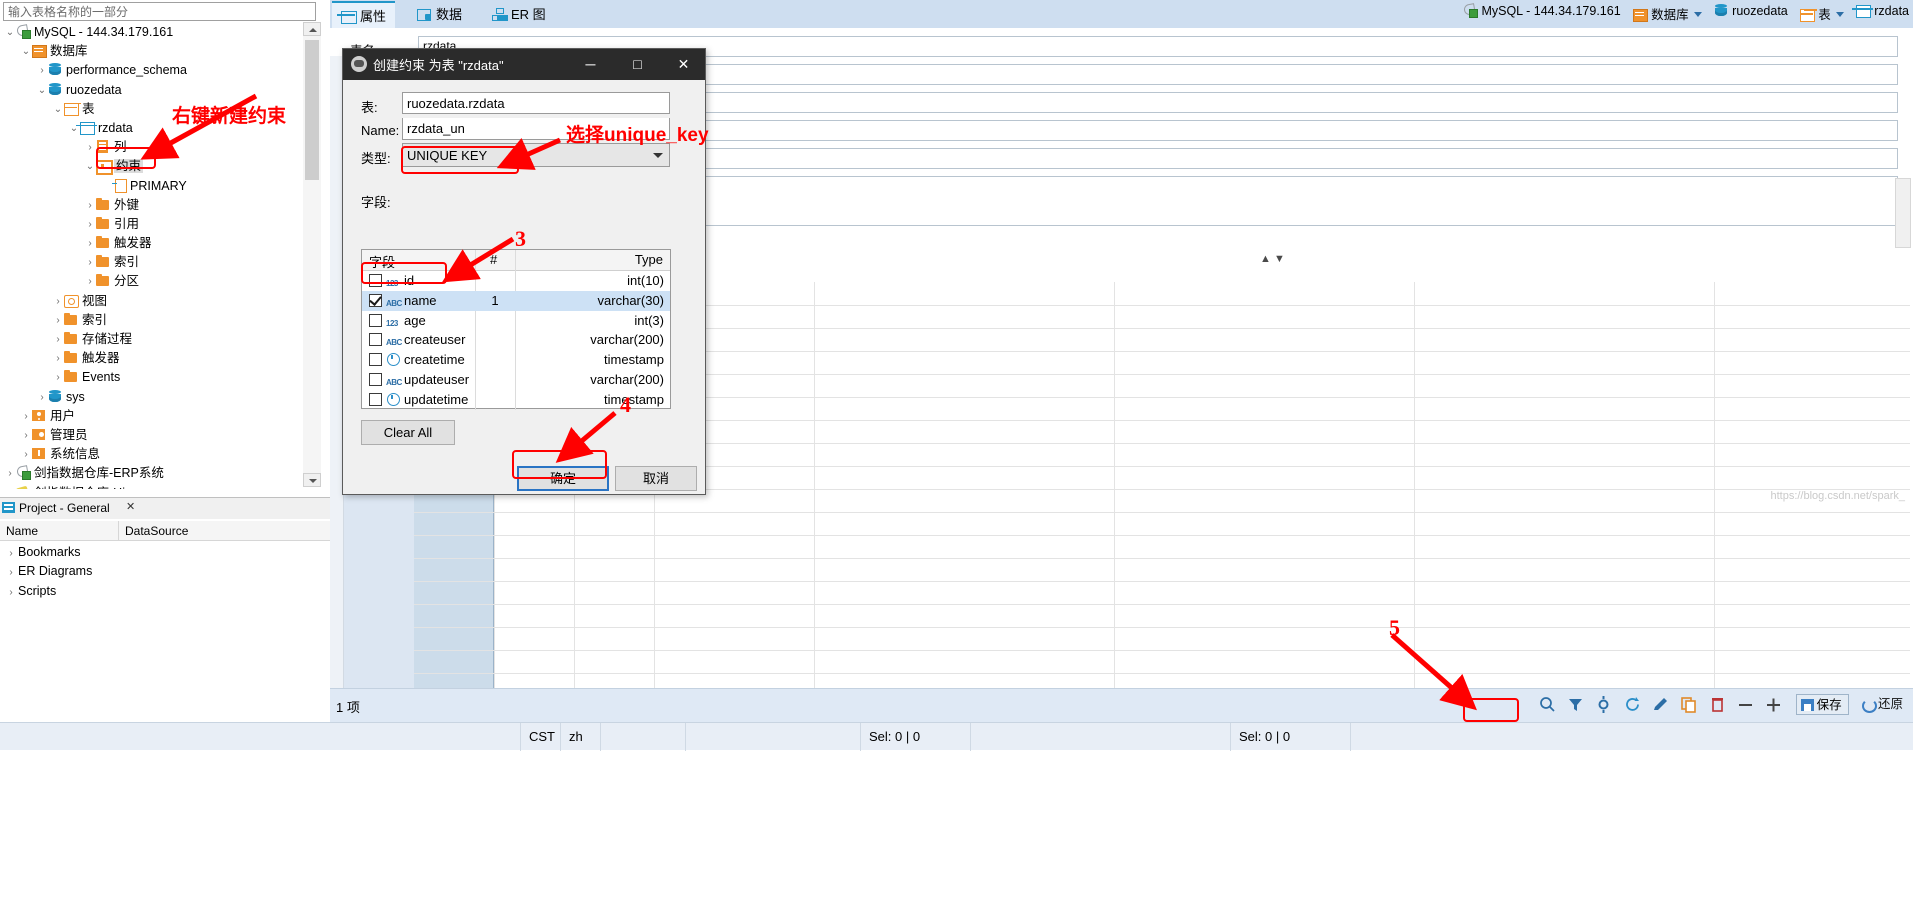  I want to click on form-scrollbar, so click(1903, 213).